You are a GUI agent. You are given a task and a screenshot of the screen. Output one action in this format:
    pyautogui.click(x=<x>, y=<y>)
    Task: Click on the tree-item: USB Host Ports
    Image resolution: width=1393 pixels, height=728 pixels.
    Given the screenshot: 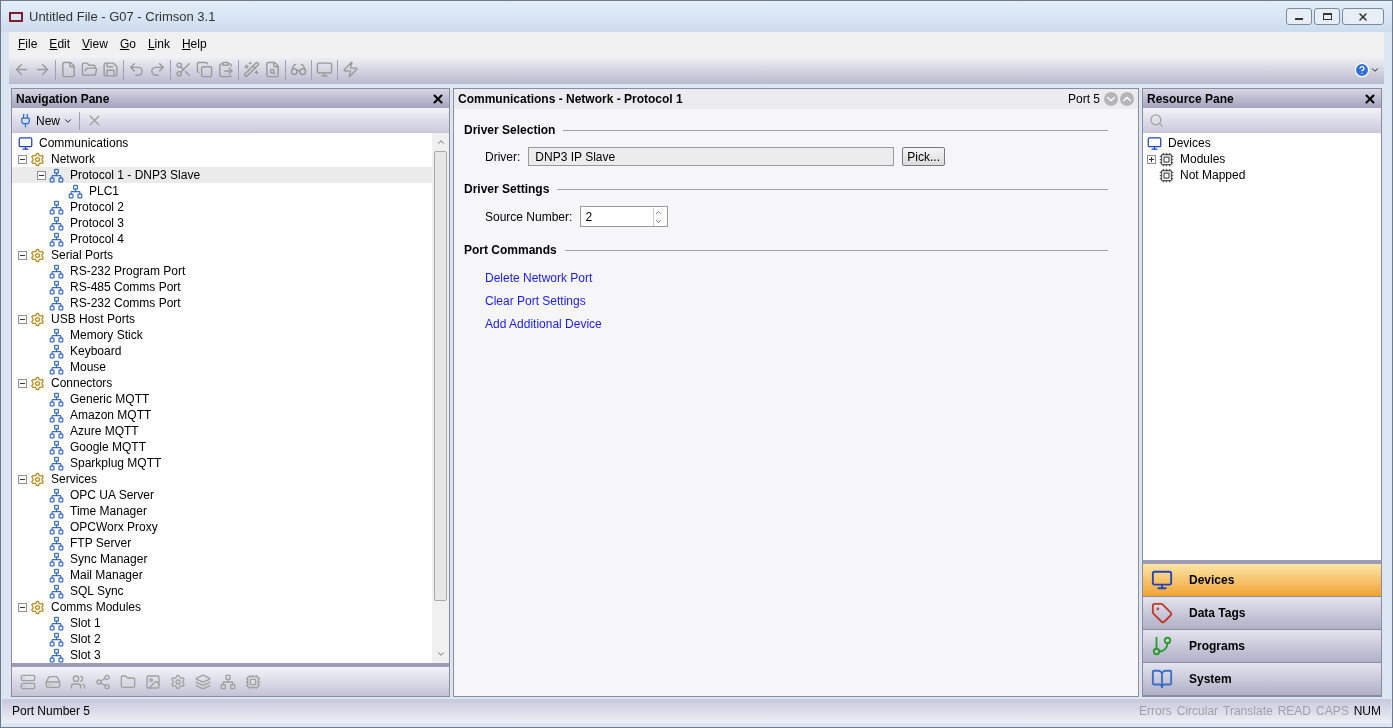 What is the action you would take?
    pyautogui.click(x=222, y=319)
    